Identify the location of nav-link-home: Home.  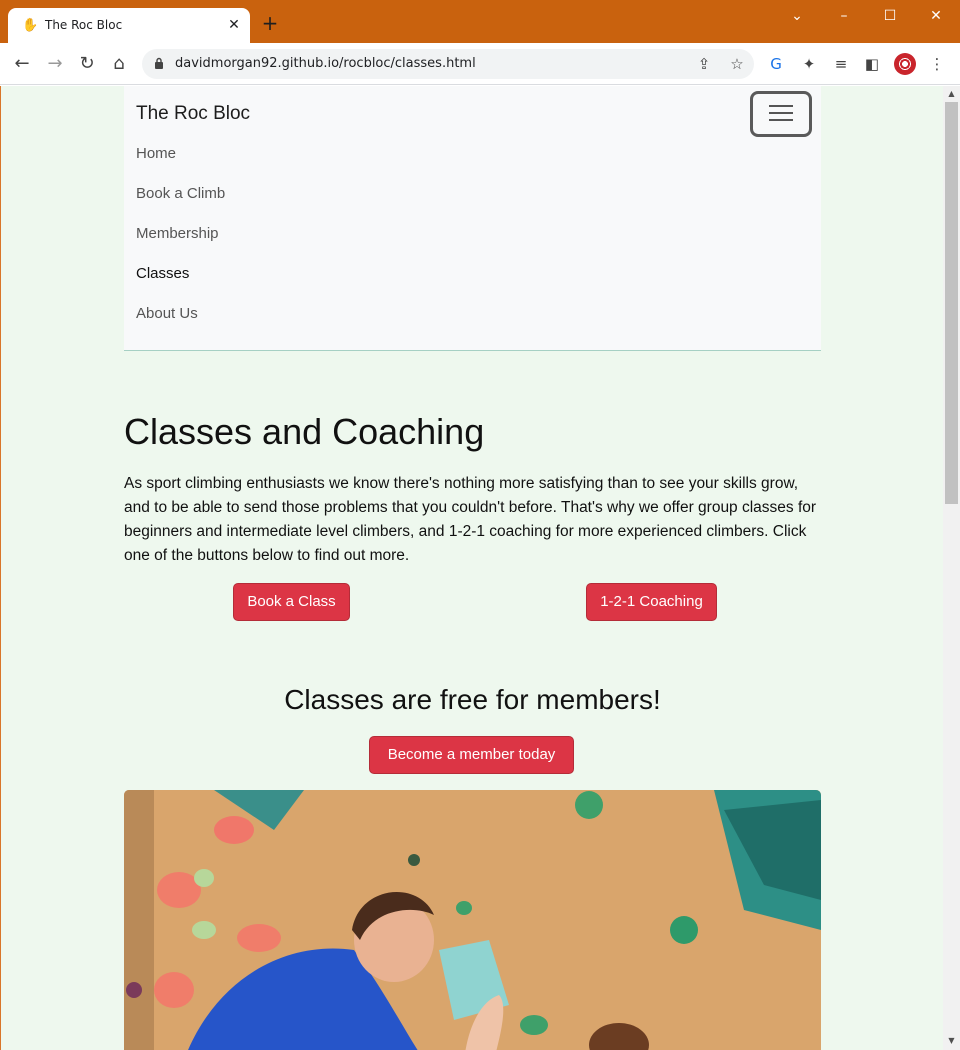
(156, 153).